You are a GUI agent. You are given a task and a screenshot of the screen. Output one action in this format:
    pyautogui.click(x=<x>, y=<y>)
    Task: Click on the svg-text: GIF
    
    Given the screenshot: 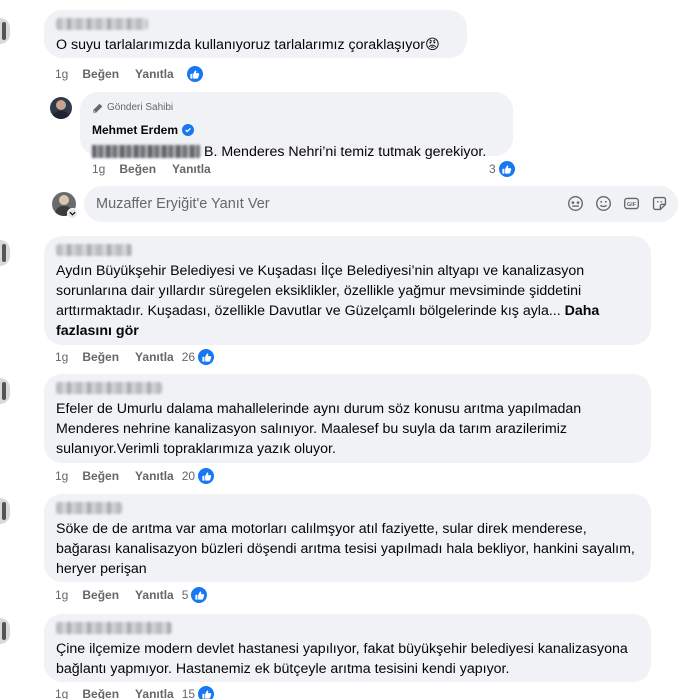 What is the action you would take?
    pyautogui.click(x=632, y=205)
    